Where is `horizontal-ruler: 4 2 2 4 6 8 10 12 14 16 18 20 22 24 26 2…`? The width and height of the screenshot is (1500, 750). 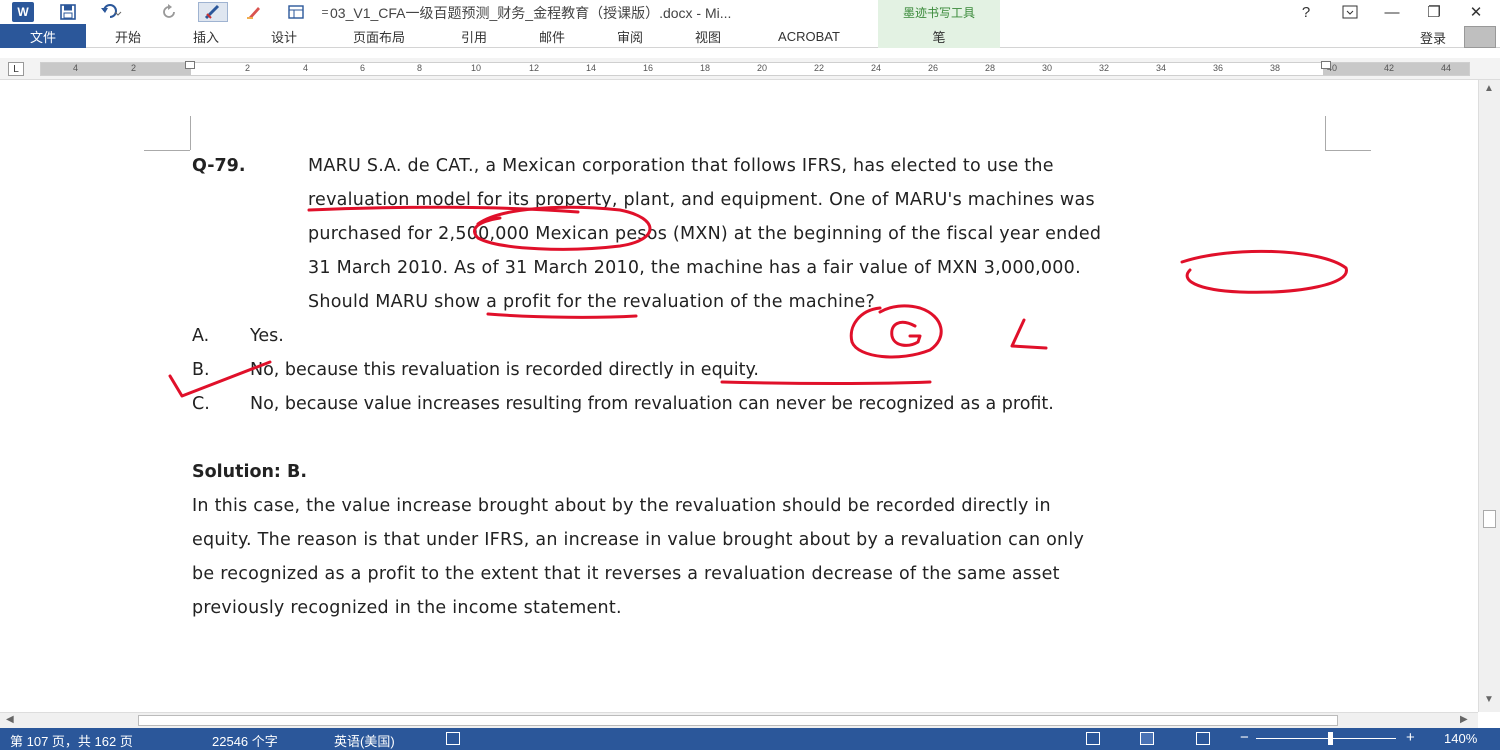
horizontal-ruler: 4 2 2 4 6 8 10 12 14 16 18 20 22 24 26 2… is located at coordinates (755, 68).